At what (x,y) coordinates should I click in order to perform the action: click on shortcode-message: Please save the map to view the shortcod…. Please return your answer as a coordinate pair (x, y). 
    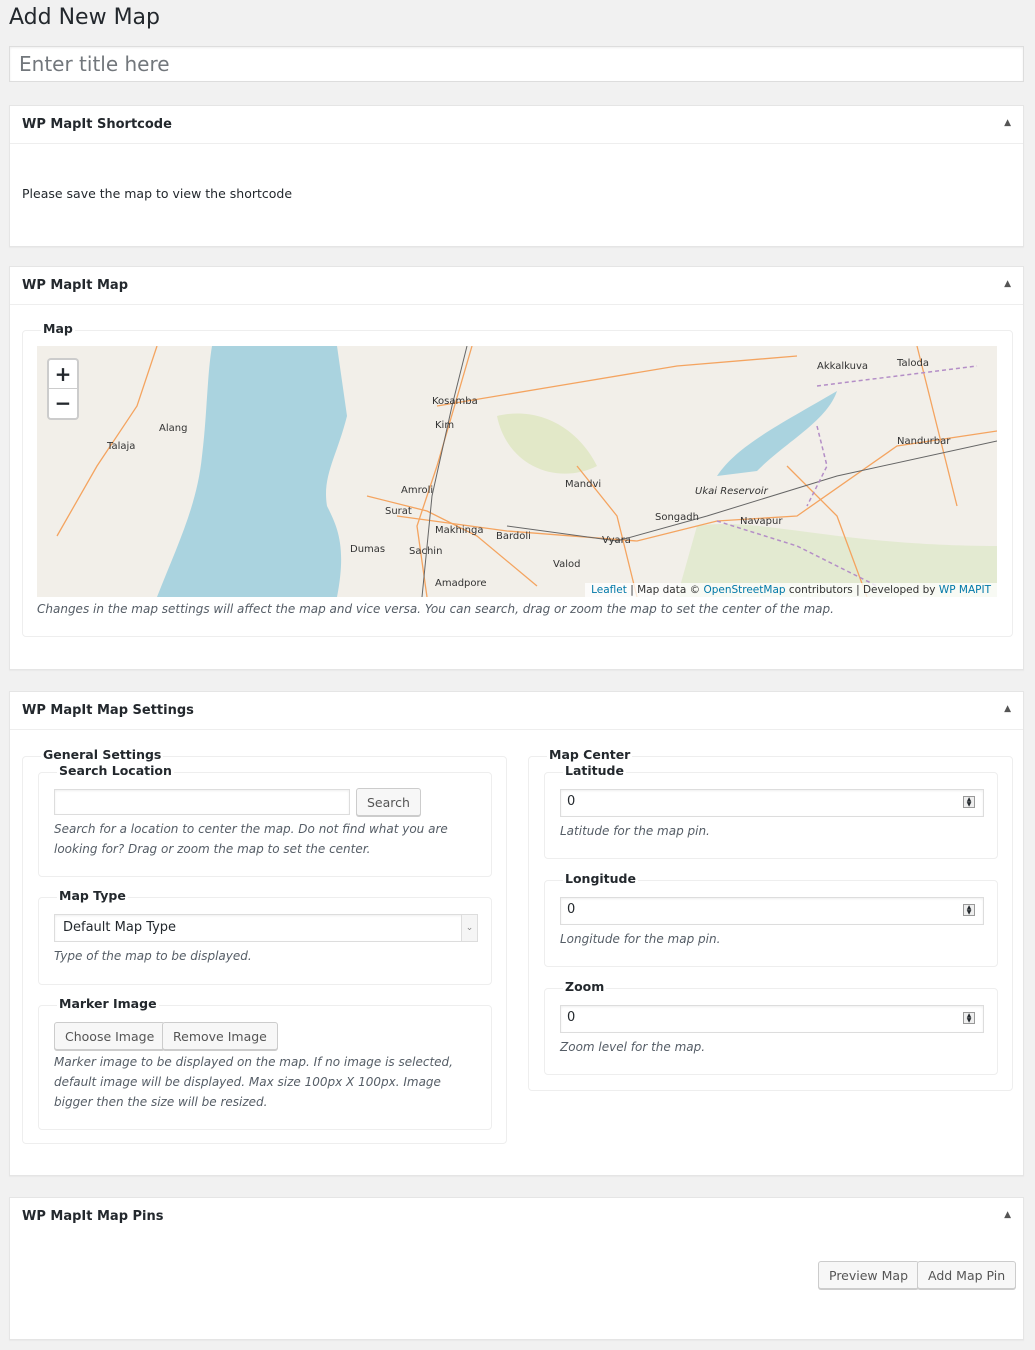
    Looking at the image, I should click on (157, 193).